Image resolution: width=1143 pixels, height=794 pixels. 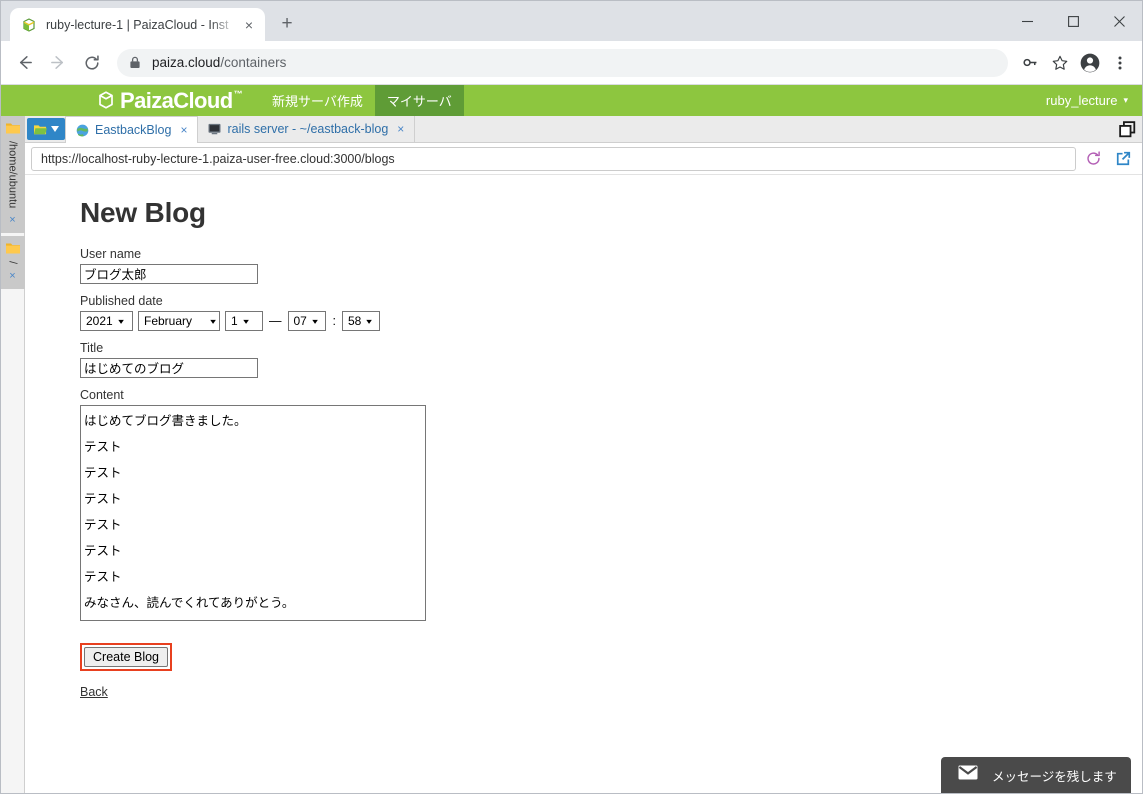 I want to click on address-path: /containers, so click(x=253, y=62).